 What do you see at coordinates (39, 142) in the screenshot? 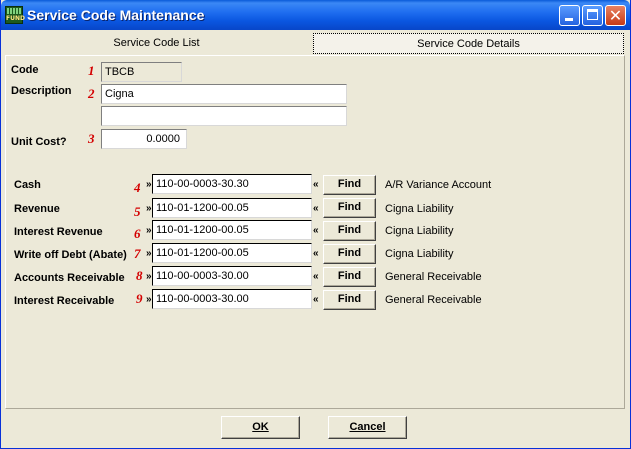
I see `unit-cost-label: Unit Cost?` at bounding box center [39, 142].